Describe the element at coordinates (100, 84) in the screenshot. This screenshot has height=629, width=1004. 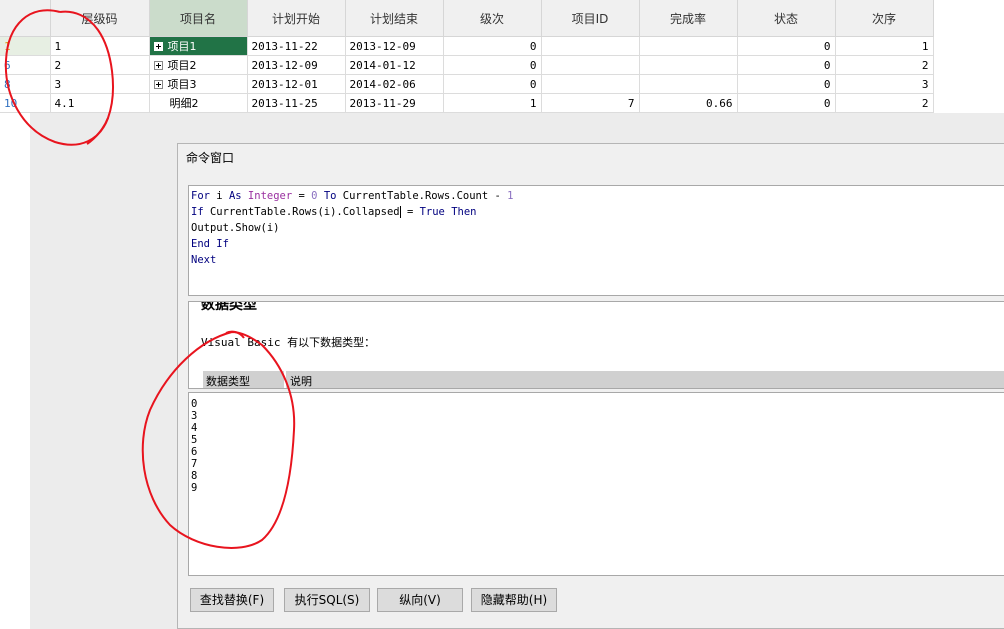
I see `cell-code: 3` at that location.